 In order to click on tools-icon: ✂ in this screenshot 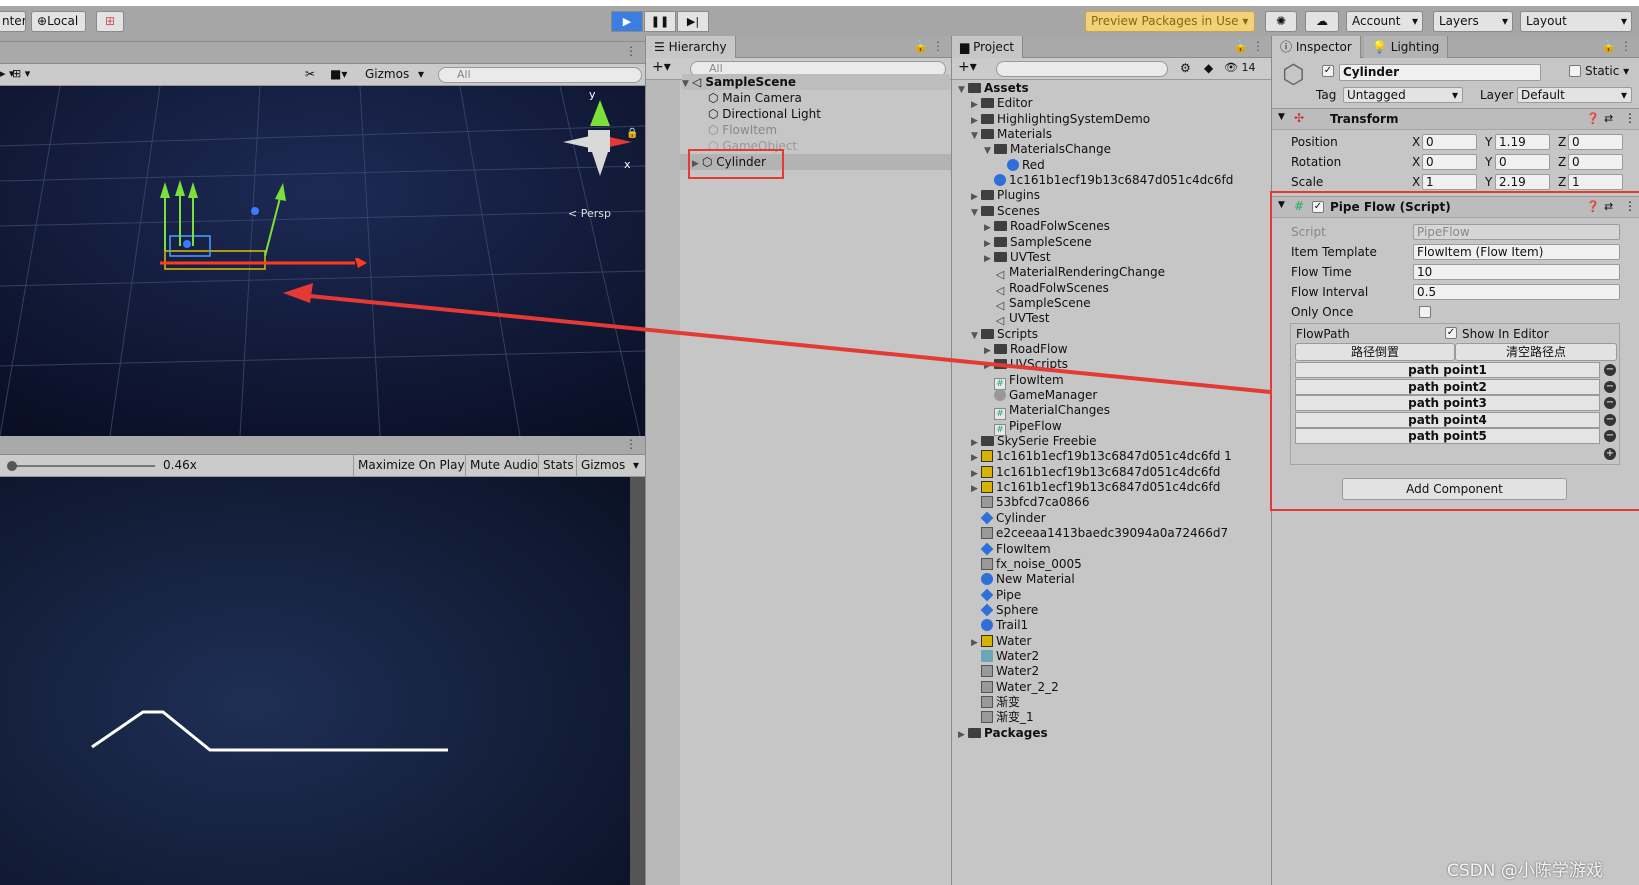, I will do `click(310, 74)`.